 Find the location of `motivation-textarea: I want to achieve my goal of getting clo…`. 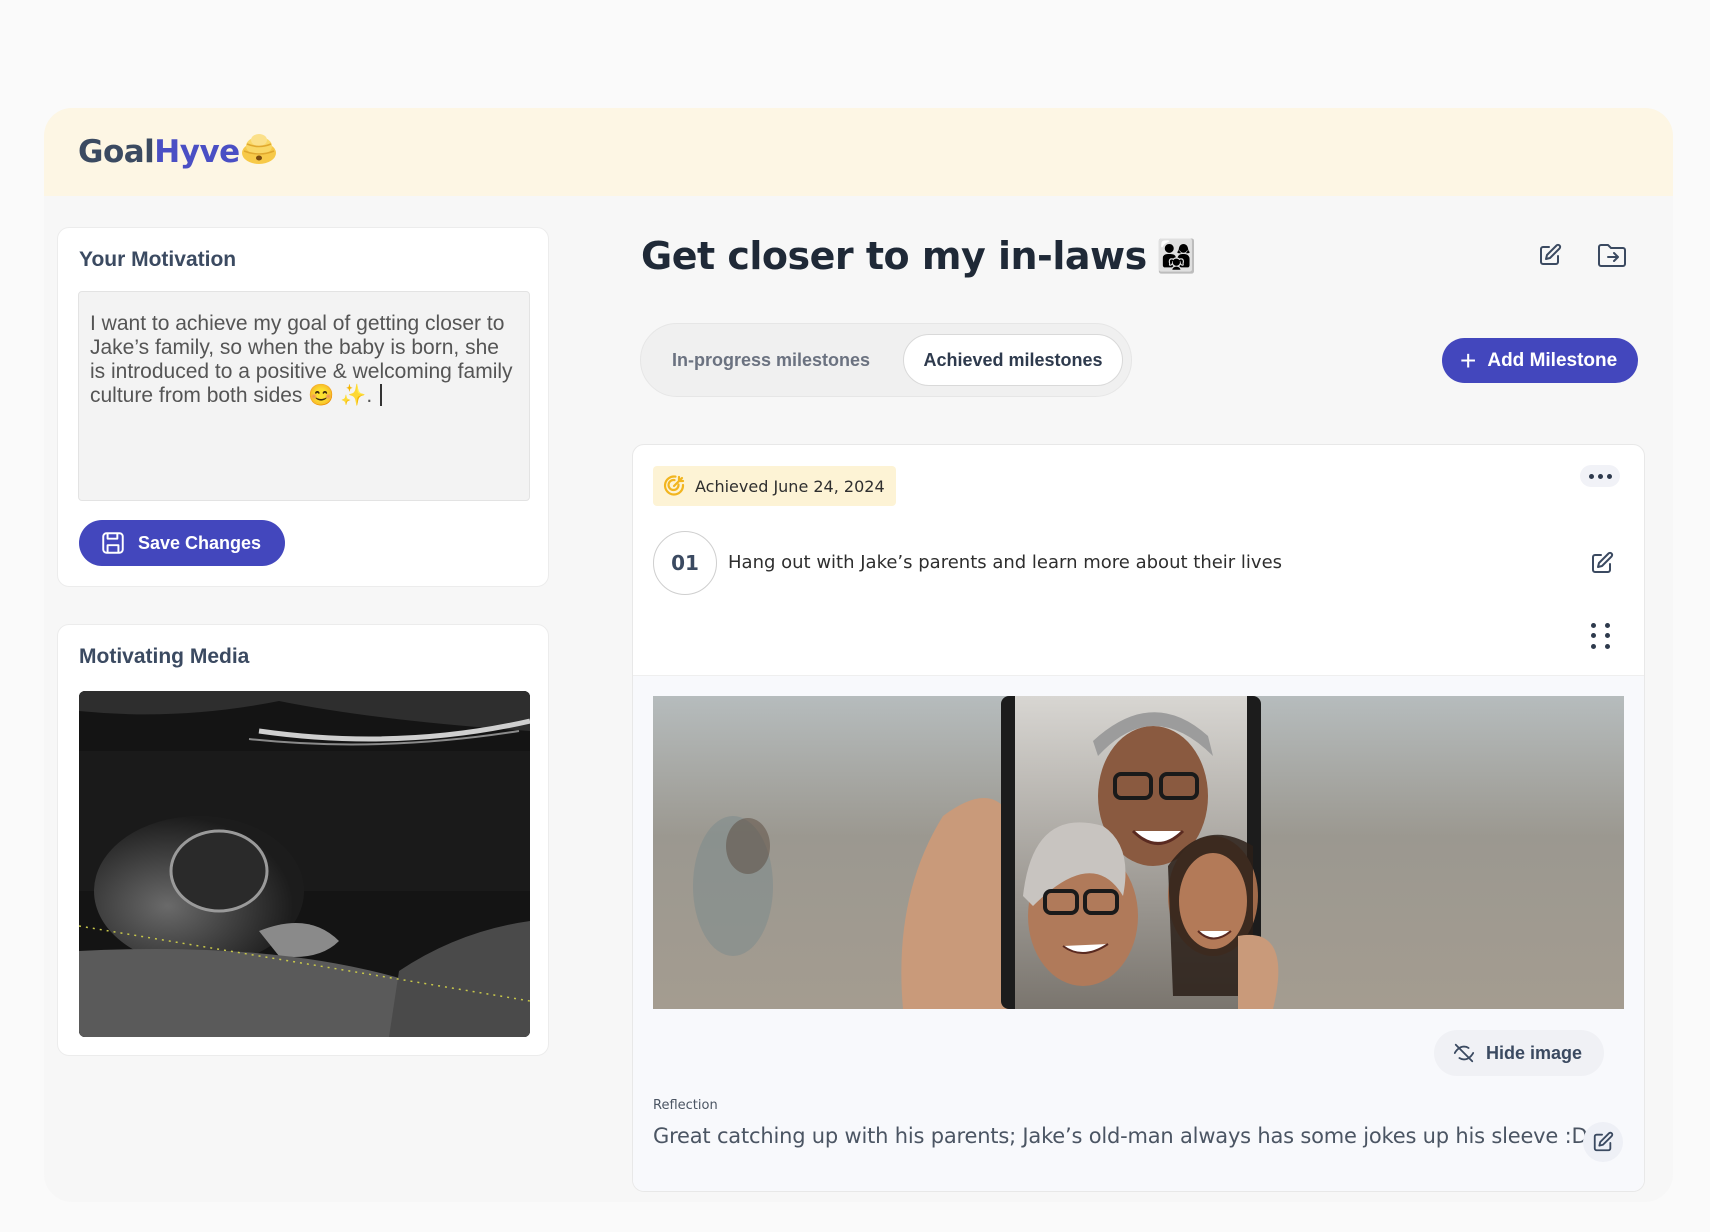

motivation-textarea: I want to achieve my goal of getting clo… is located at coordinates (304, 396).